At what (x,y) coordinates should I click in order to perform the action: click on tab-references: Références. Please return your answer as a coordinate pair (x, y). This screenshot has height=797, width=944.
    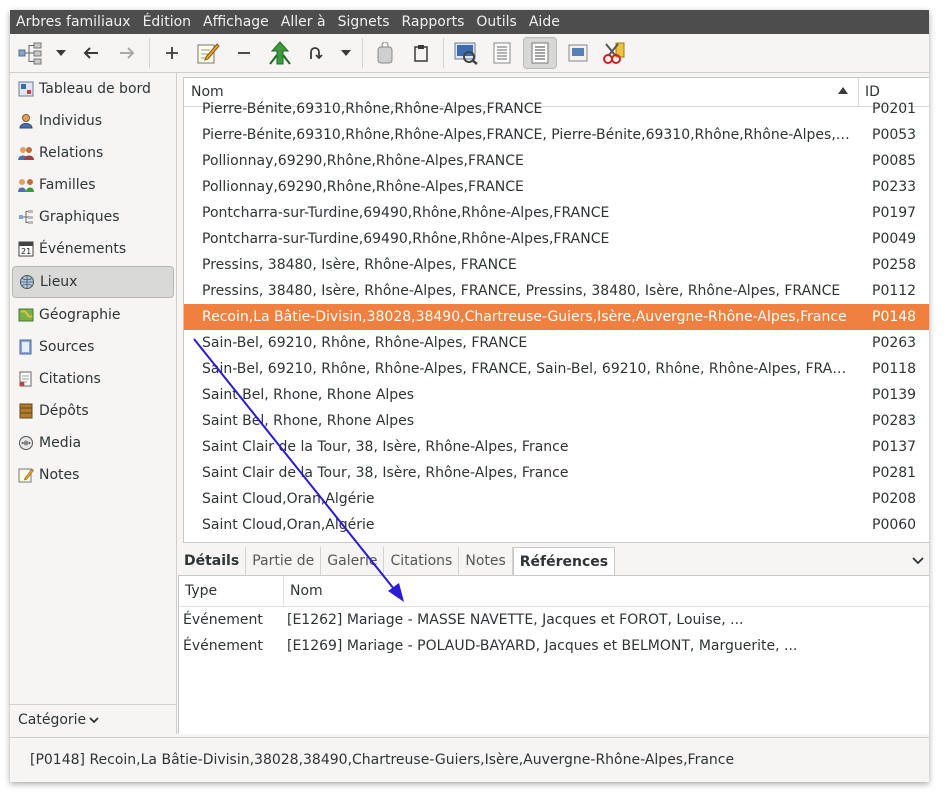
    Looking at the image, I should click on (564, 561).